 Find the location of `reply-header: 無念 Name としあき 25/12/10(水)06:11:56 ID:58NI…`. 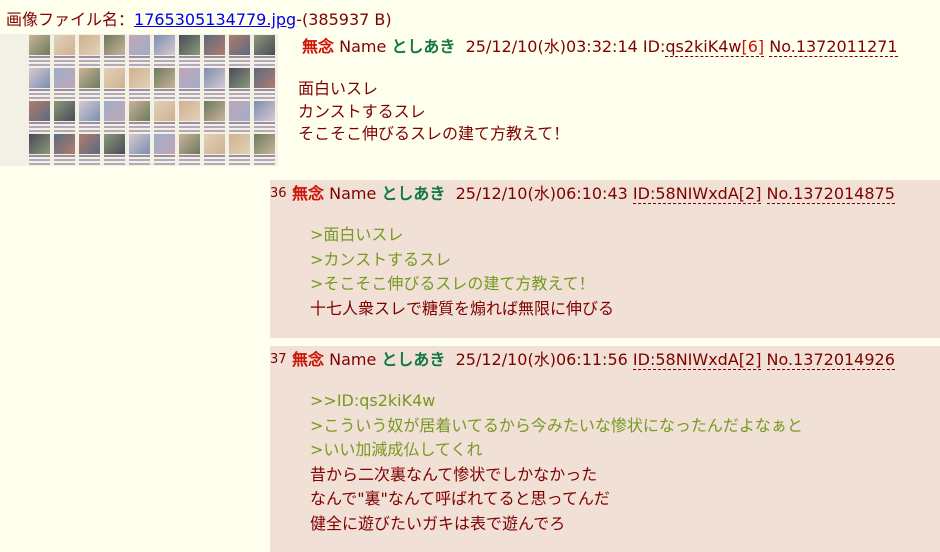

reply-header: 無念 Name としあき 25/12/10(水)06:11:56 ID:58NI… is located at coordinates (593, 360).